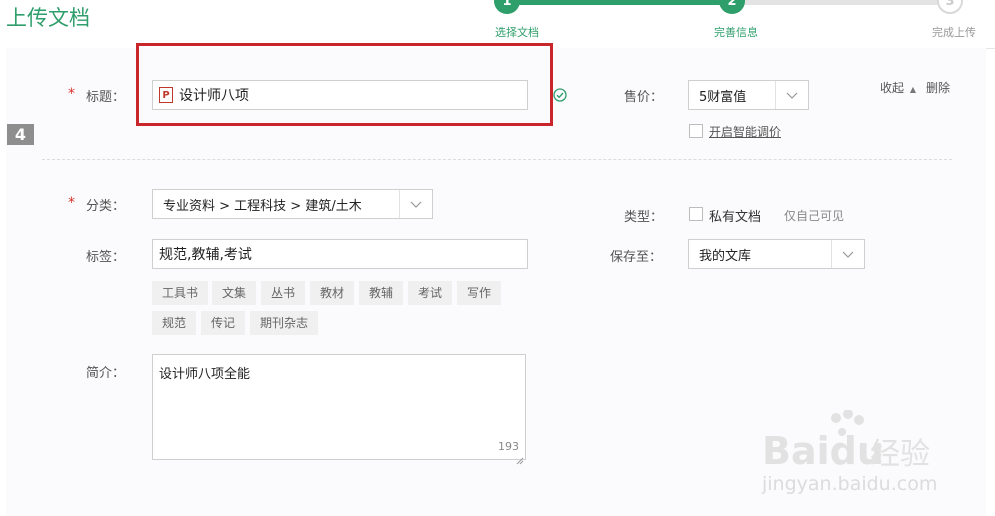  I want to click on watermark-url: jingyan.baidu.com, so click(850, 484).